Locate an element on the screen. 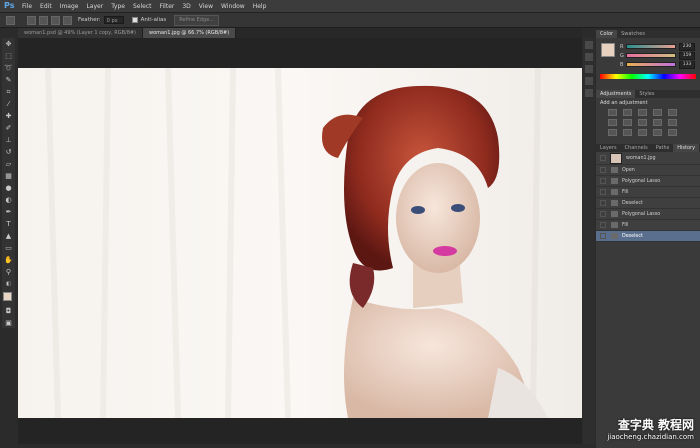 Image resolution: width=700 pixels, height=448 pixels. clone-stamp-tool-icon: ⊥ is located at coordinates (8, 140).